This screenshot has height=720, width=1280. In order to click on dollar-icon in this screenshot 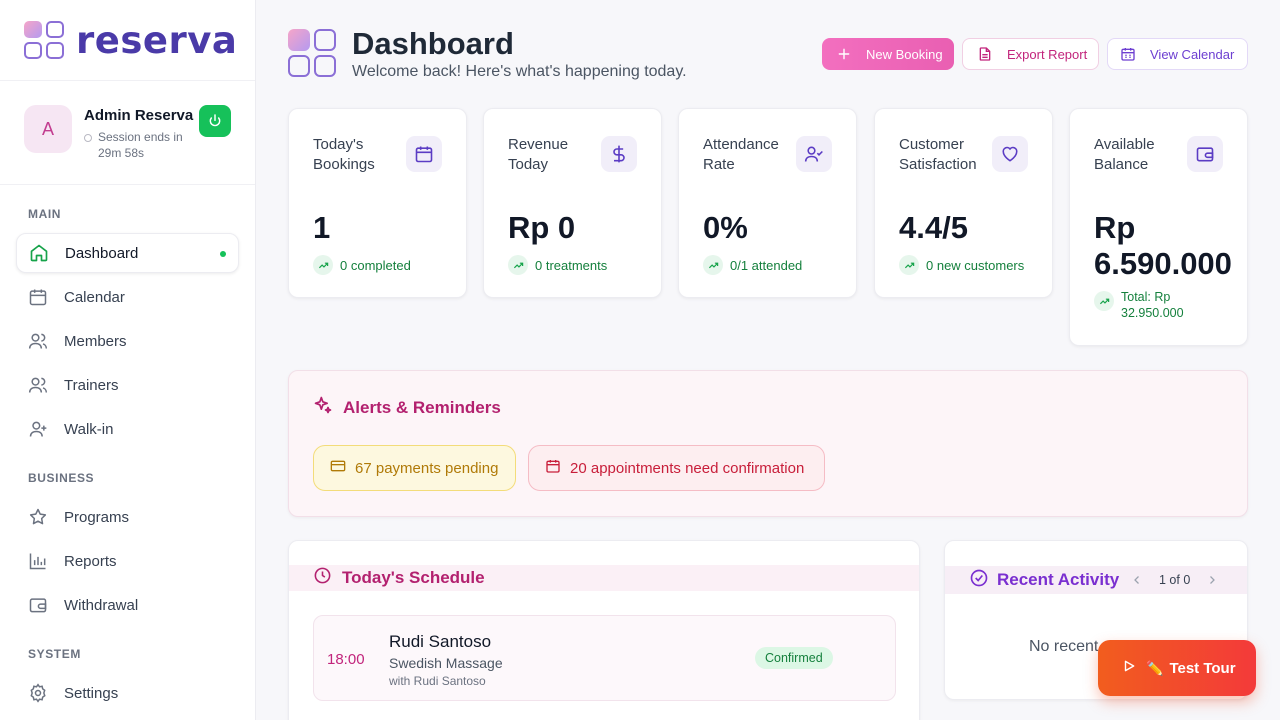, I will do `click(619, 154)`.